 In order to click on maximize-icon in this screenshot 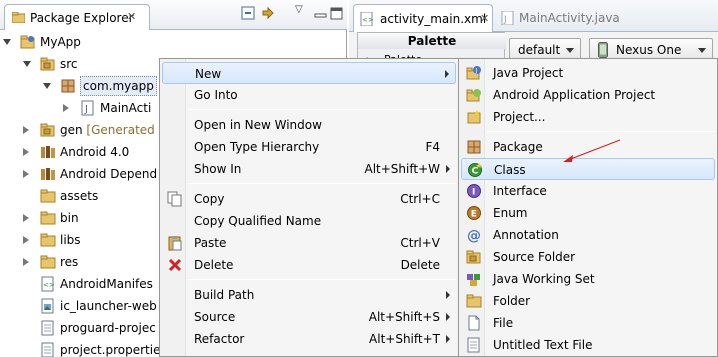, I will do `click(337, 14)`.